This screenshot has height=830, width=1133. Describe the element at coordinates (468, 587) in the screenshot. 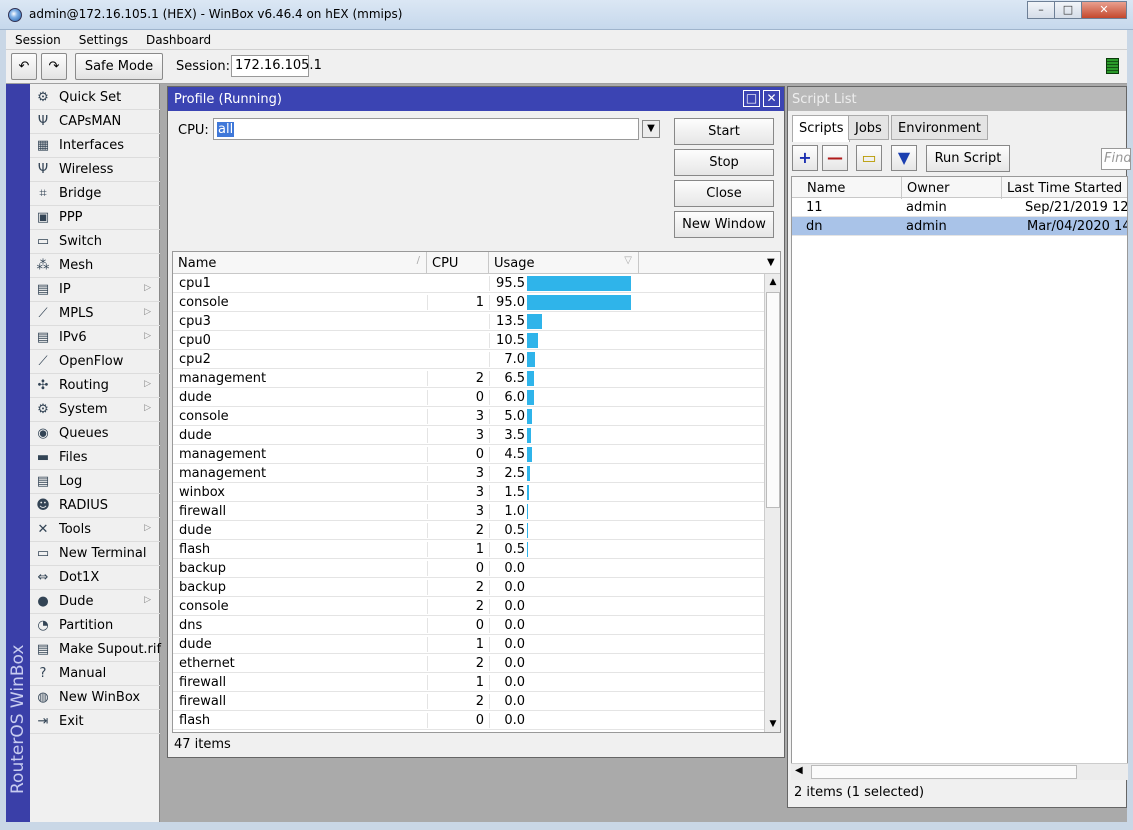

I see `table-row: backup 2 0.0` at that location.